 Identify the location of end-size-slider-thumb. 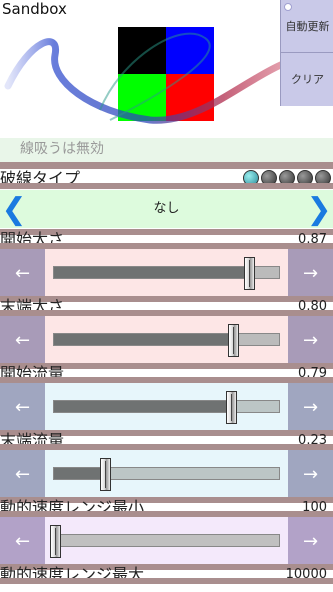
(233, 340).